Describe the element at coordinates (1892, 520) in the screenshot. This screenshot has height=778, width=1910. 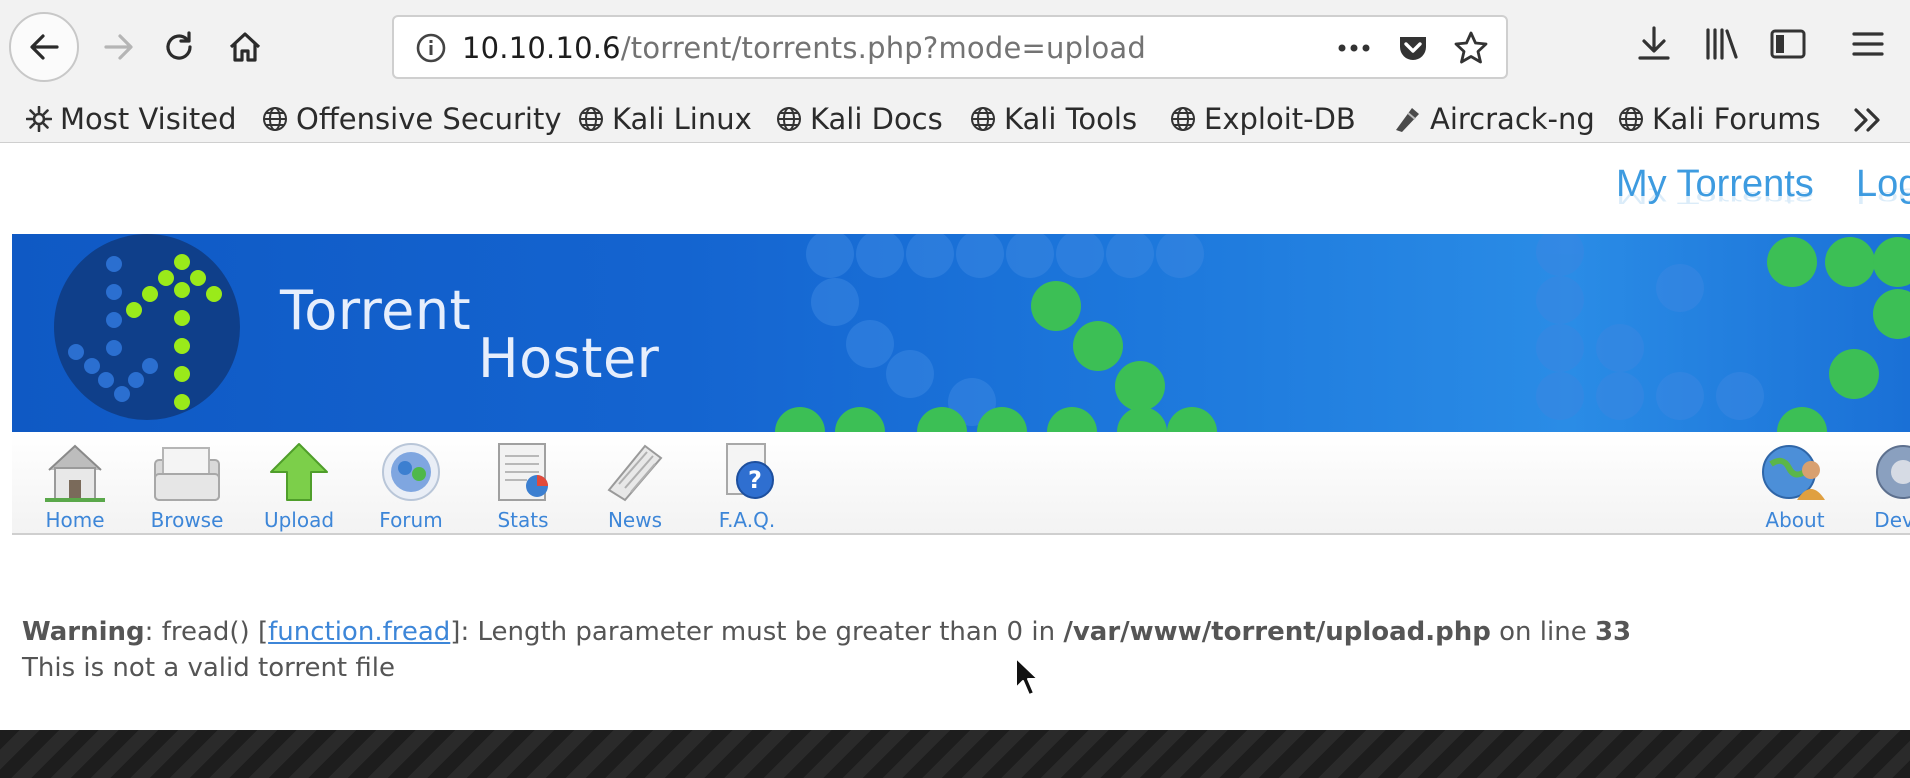
I see `menu-label: Devel` at that location.